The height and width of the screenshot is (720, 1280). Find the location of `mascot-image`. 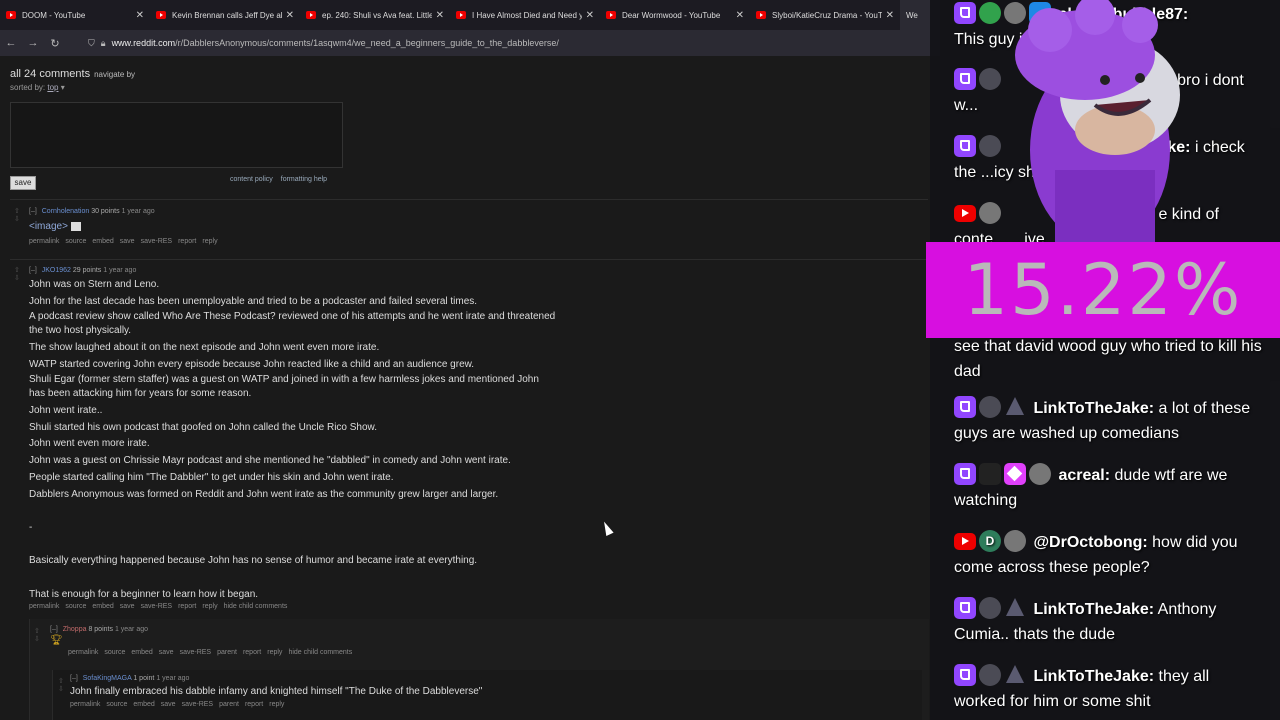

mascot-image is located at coordinates (1097, 122).